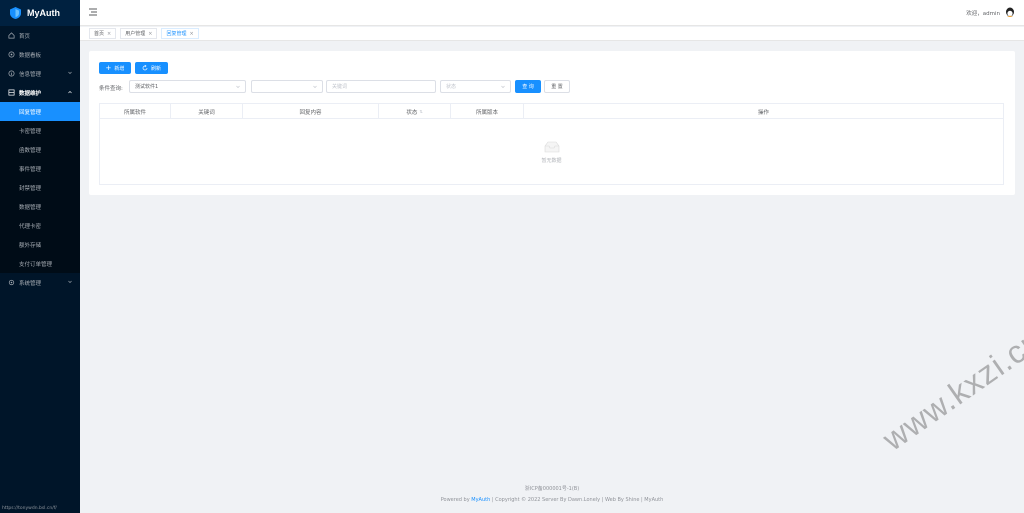  I want to click on sidebar-subitem-events: 事件管理, so click(40, 168).